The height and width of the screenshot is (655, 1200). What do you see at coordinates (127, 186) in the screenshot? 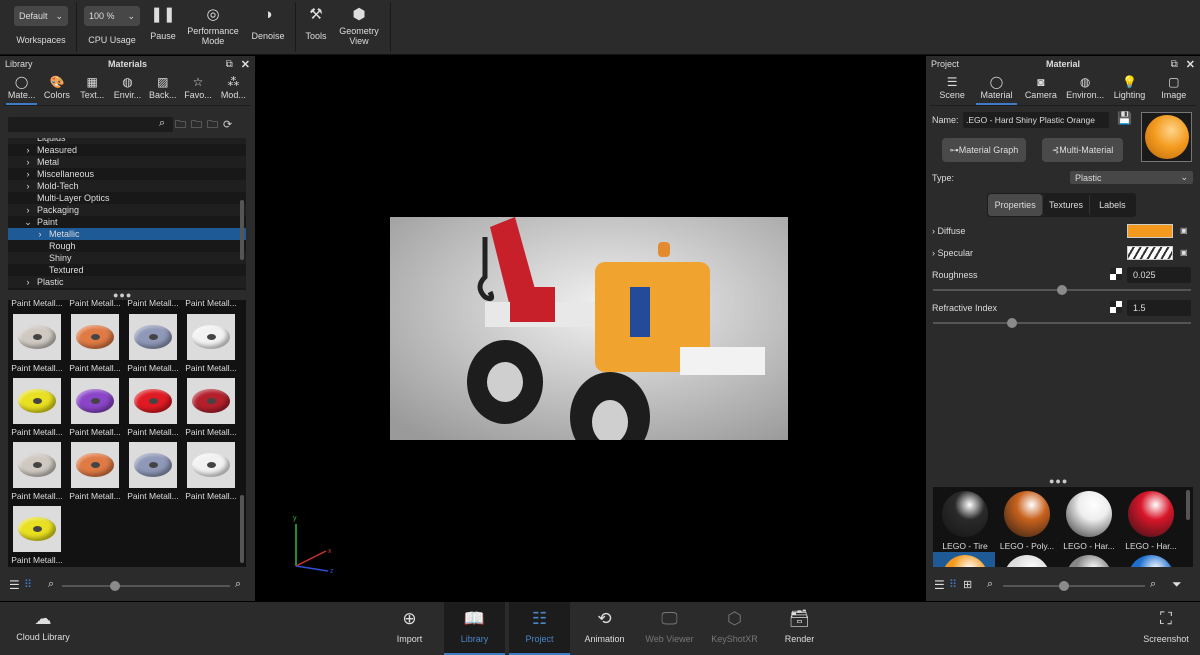
I see `tree-item: › Mold-Tech` at bounding box center [127, 186].